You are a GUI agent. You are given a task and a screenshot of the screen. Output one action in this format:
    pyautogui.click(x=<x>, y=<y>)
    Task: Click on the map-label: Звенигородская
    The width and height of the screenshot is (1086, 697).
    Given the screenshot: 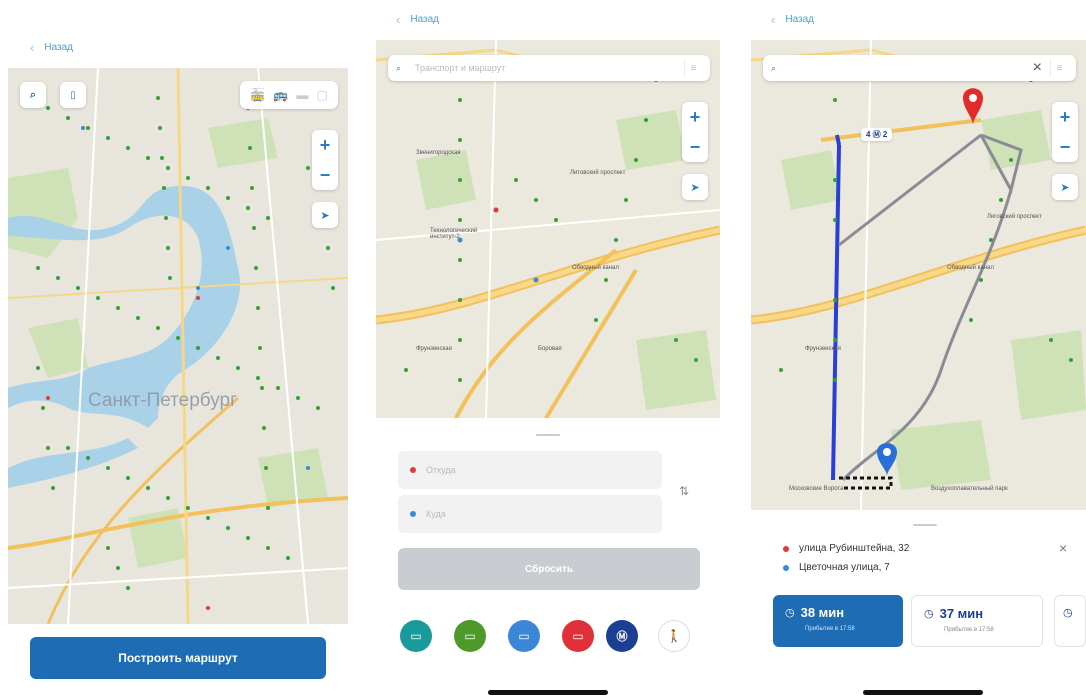 What is the action you would take?
    pyautogui.click(x=438, y=153)
    